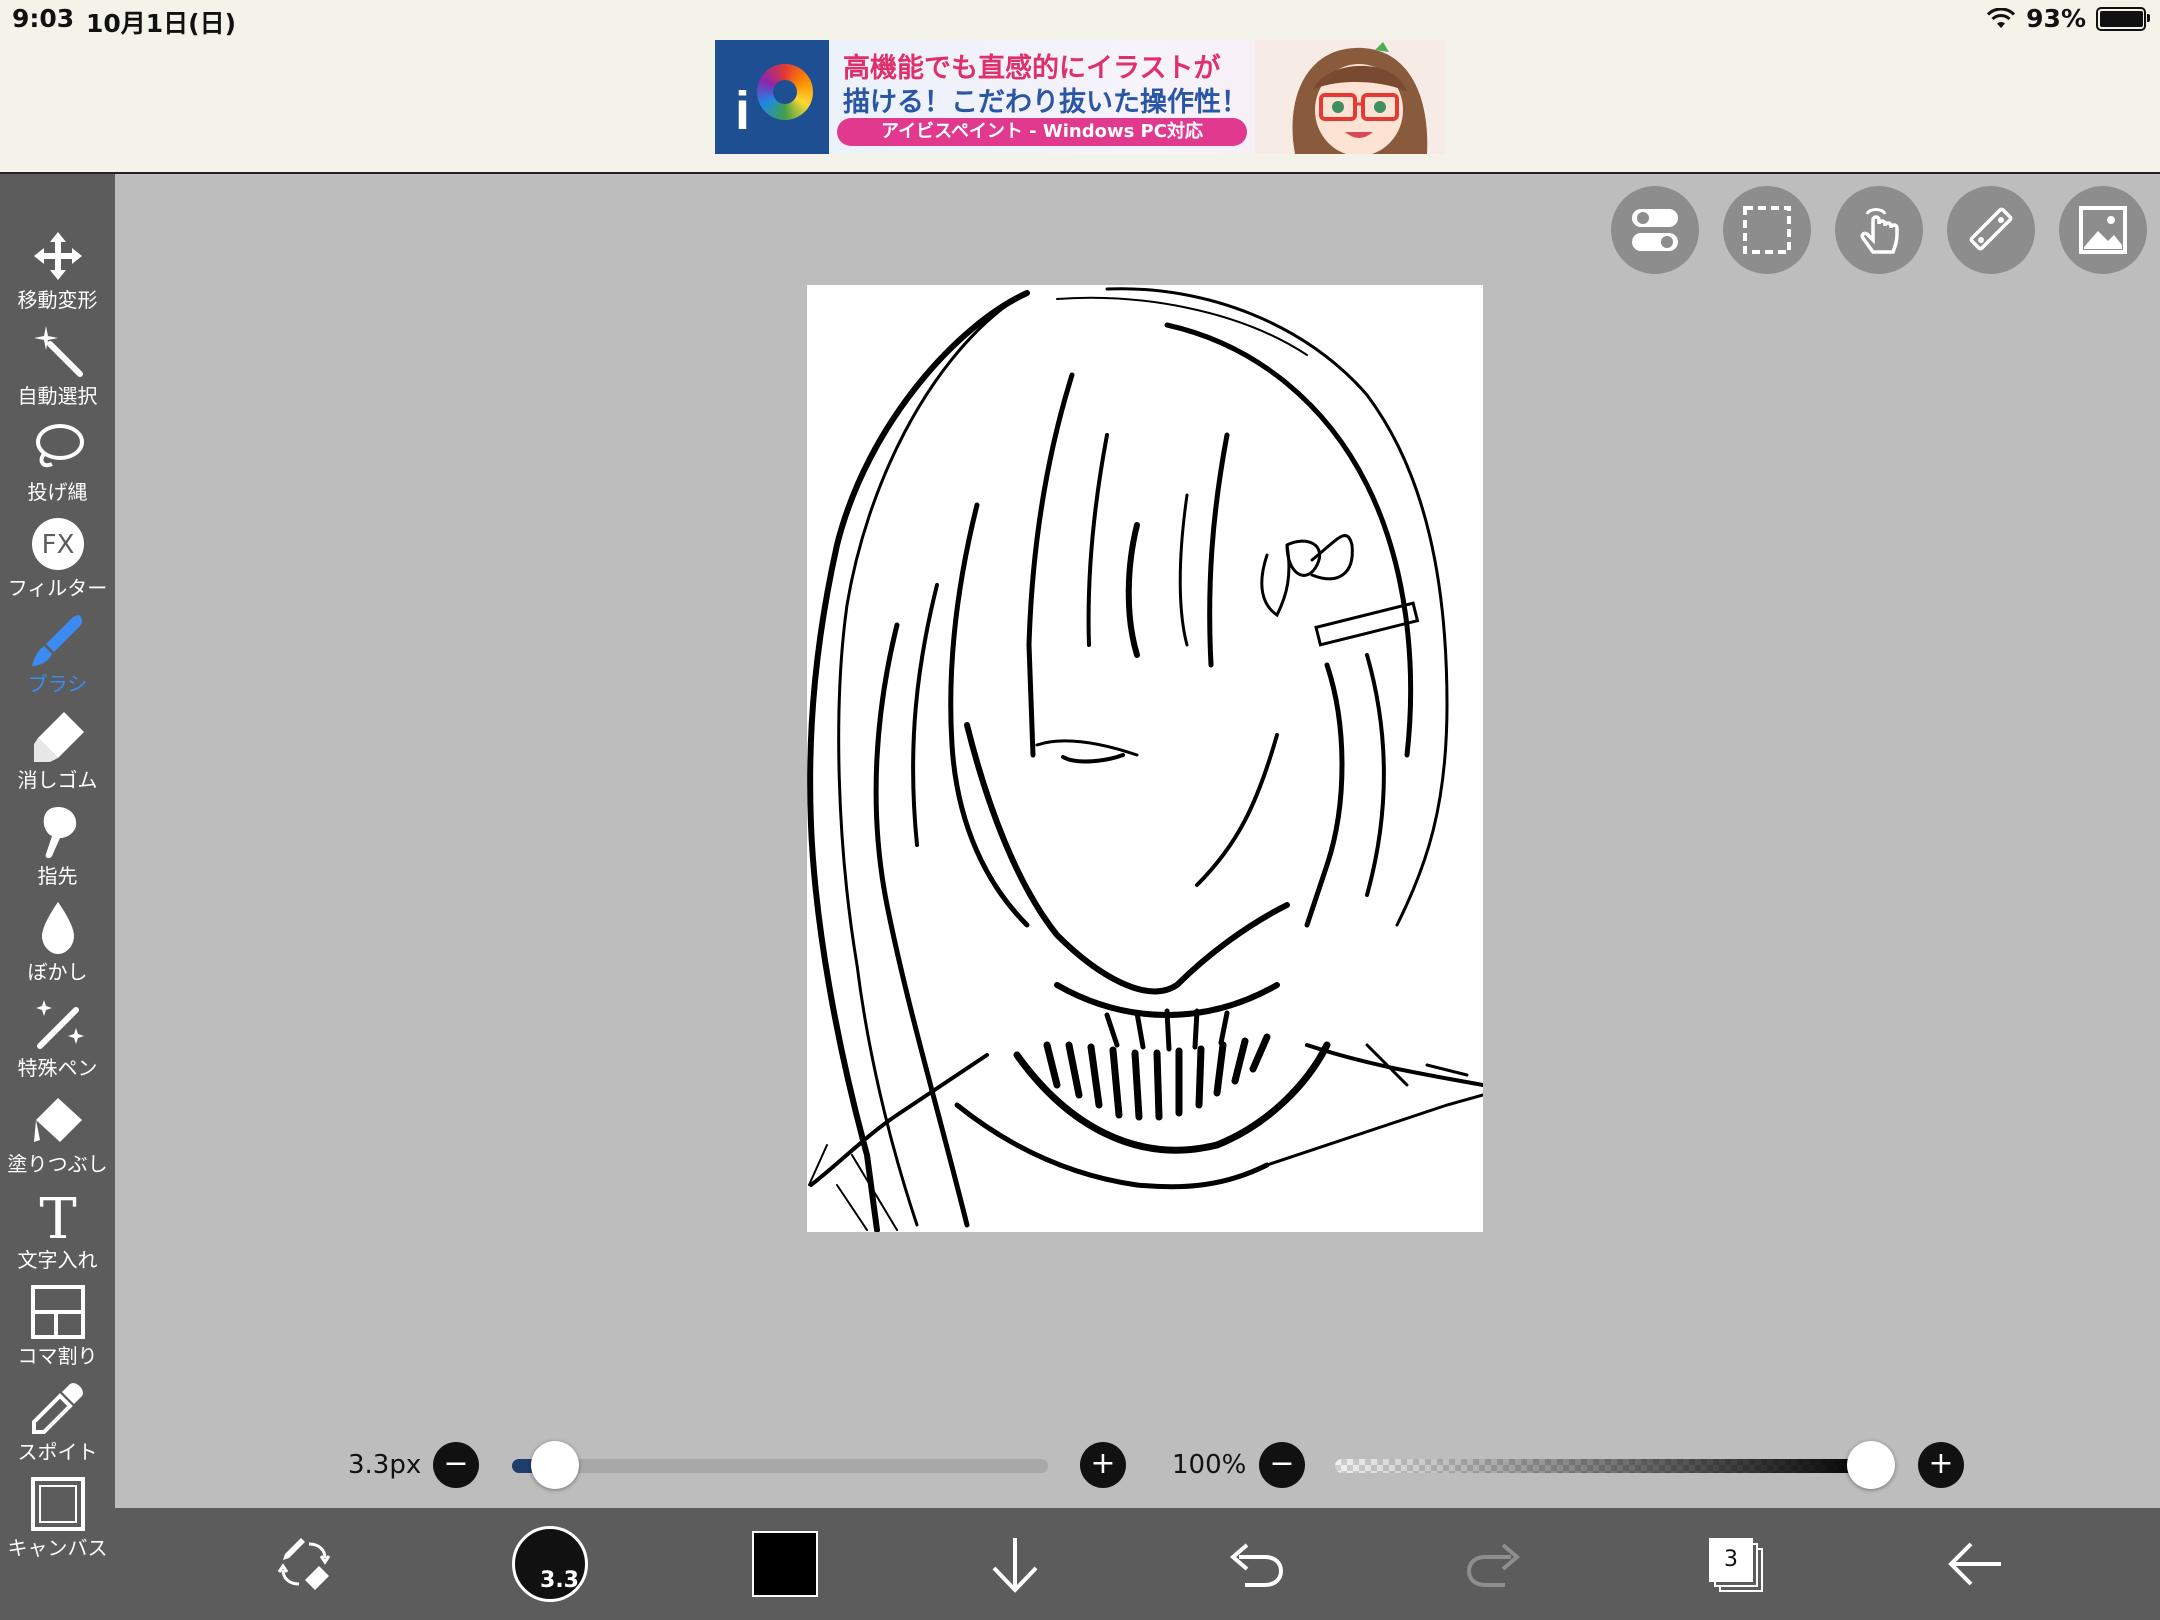 The width and height of the screenshot is (2160, 1620). What do you see at coordinates (1045, 102) in the screenshot?
I see `ad-subheadline: 描ける！こだわり抜いた操作性！` at bounding box center [1045, 102].